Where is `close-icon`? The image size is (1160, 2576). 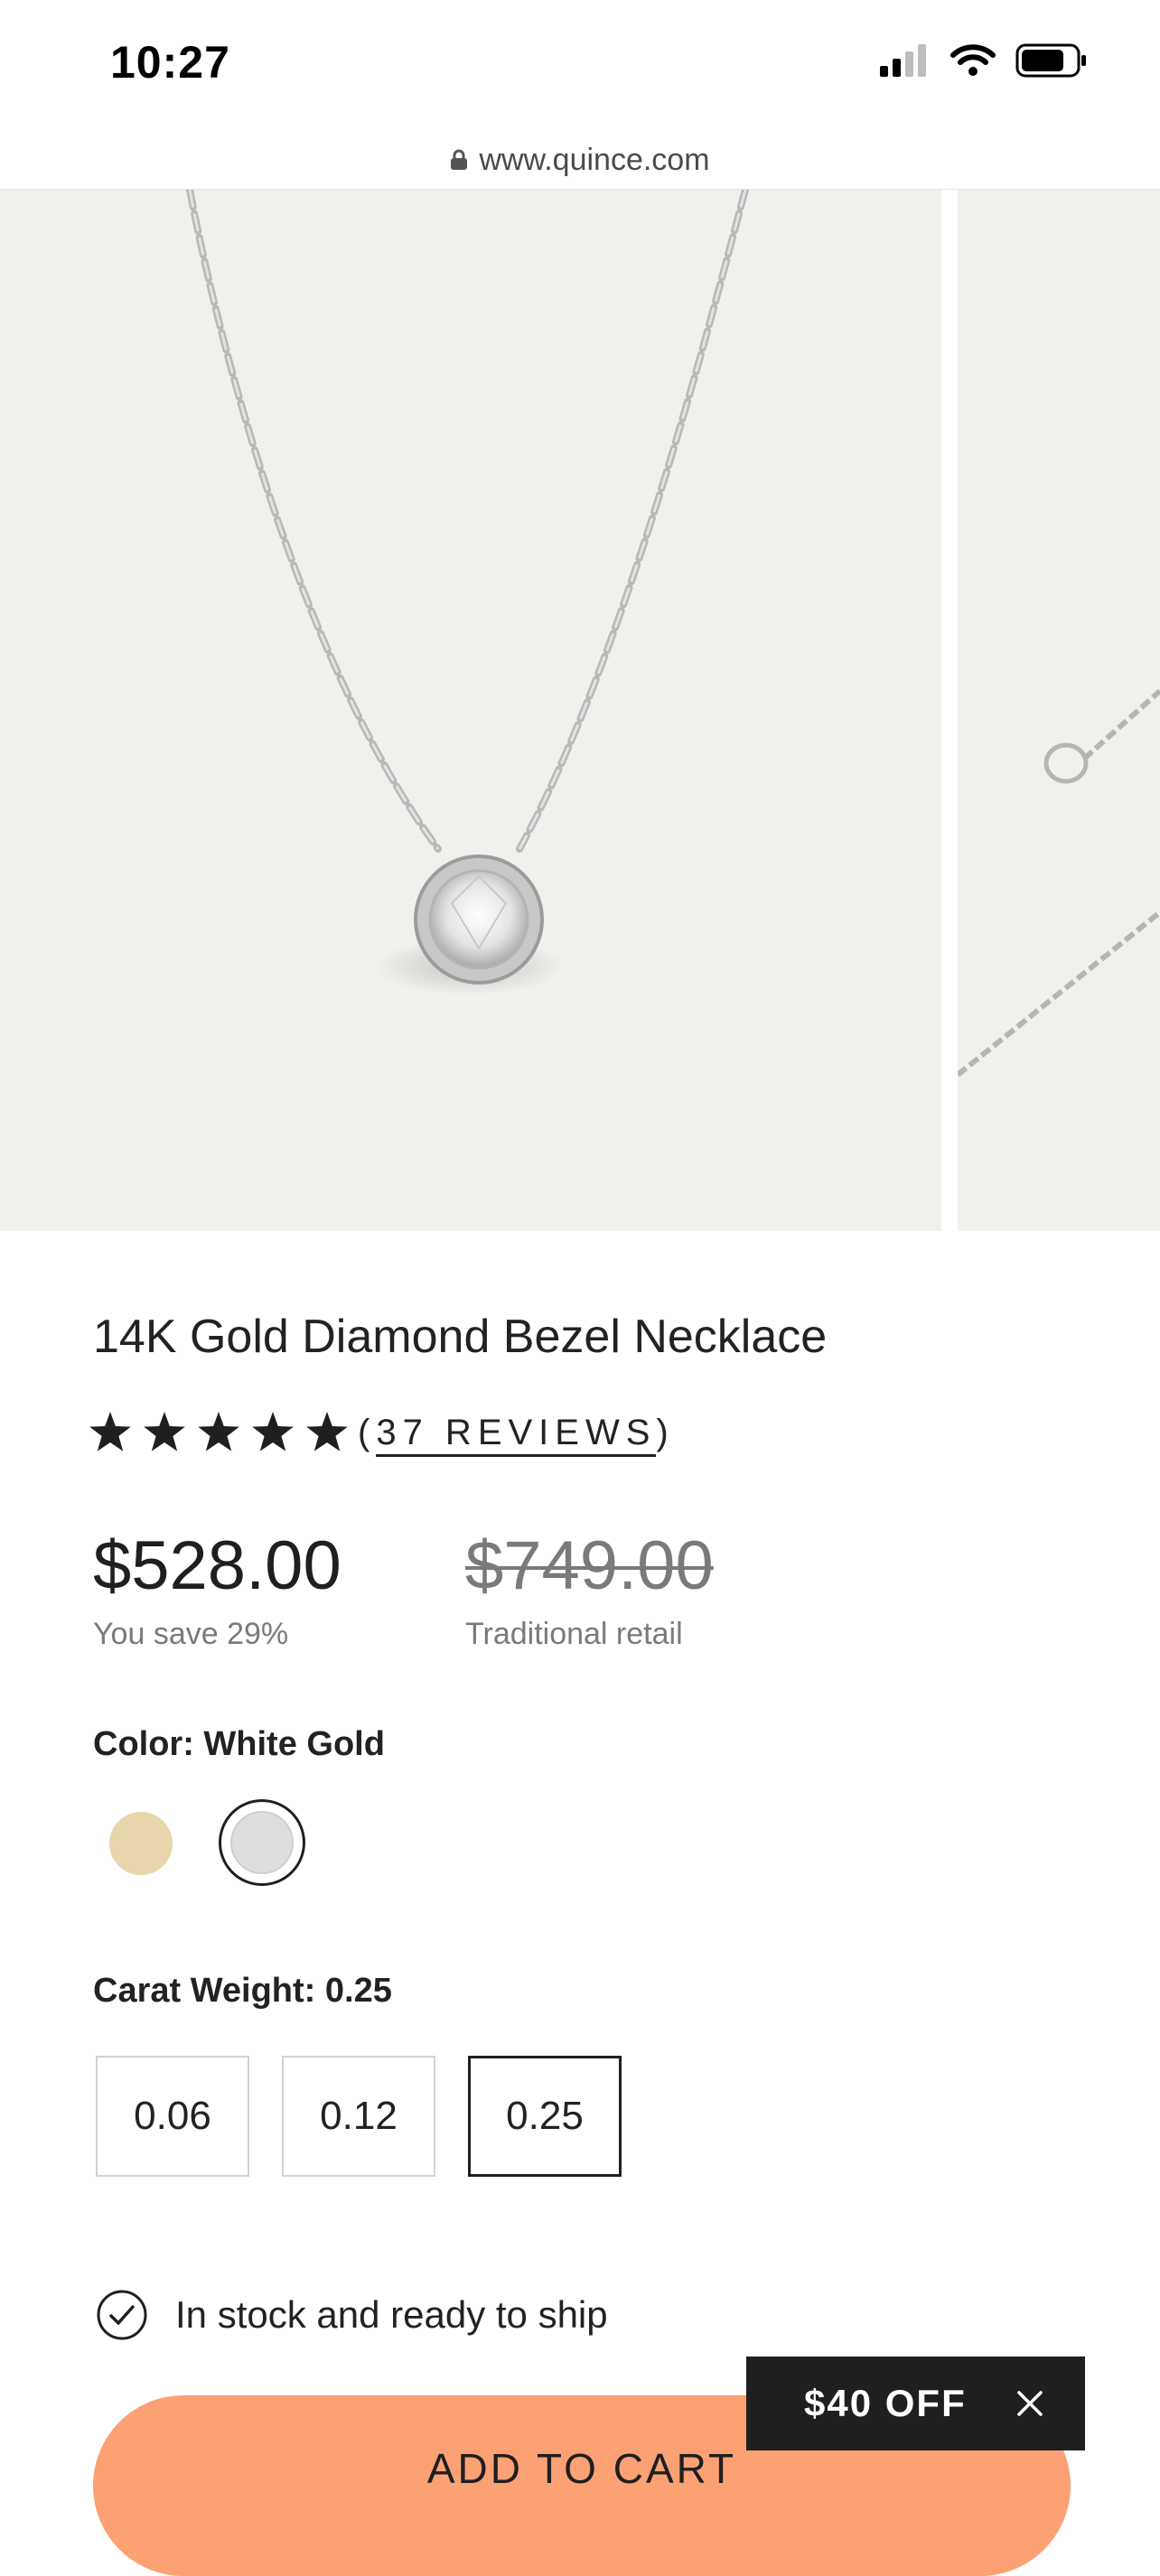
close-icon is located at coordinates (1030, 2403).